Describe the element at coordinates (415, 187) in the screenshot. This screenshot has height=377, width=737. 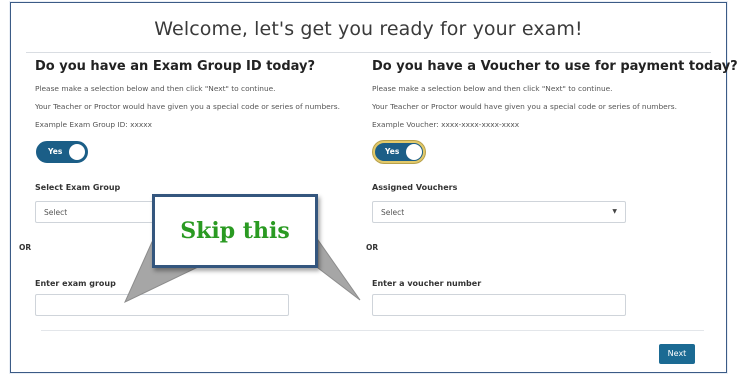
I see `assigned-vouchers-label: Assigned Vouchers` at that location.